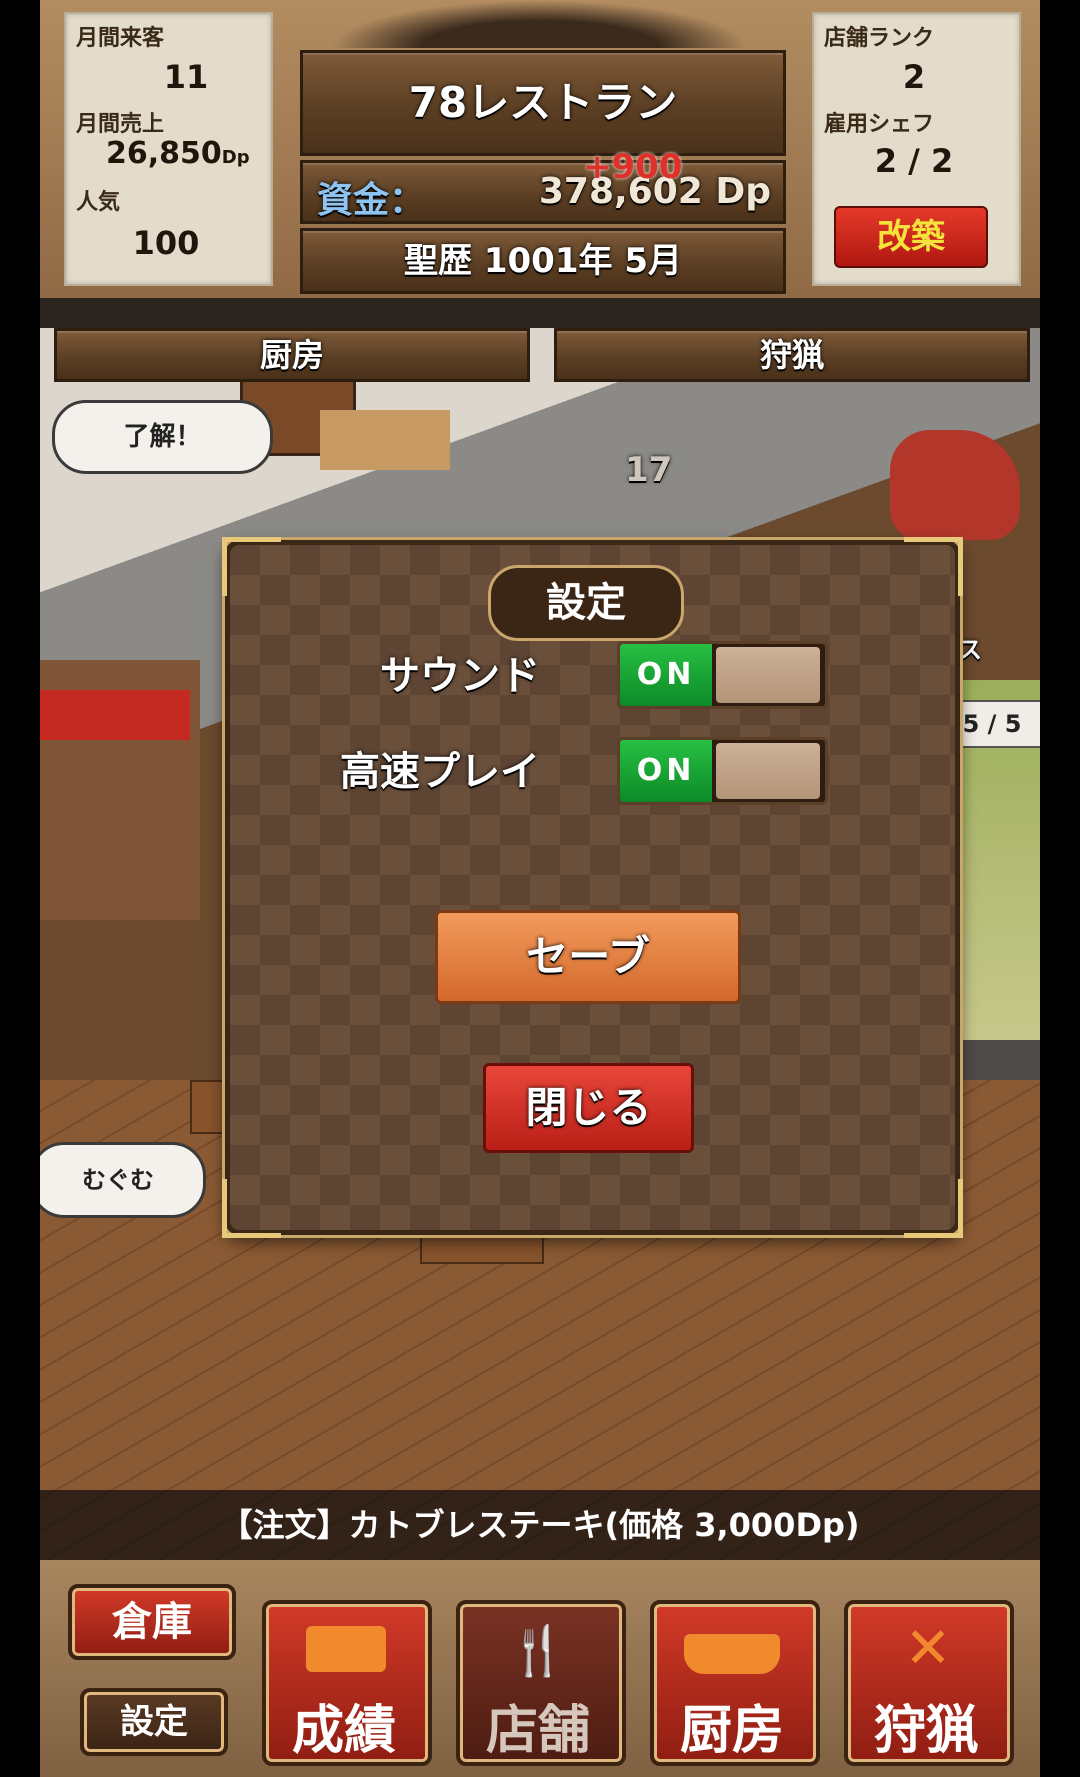  I want to click on results-label: 成績, so click(343, 1731).